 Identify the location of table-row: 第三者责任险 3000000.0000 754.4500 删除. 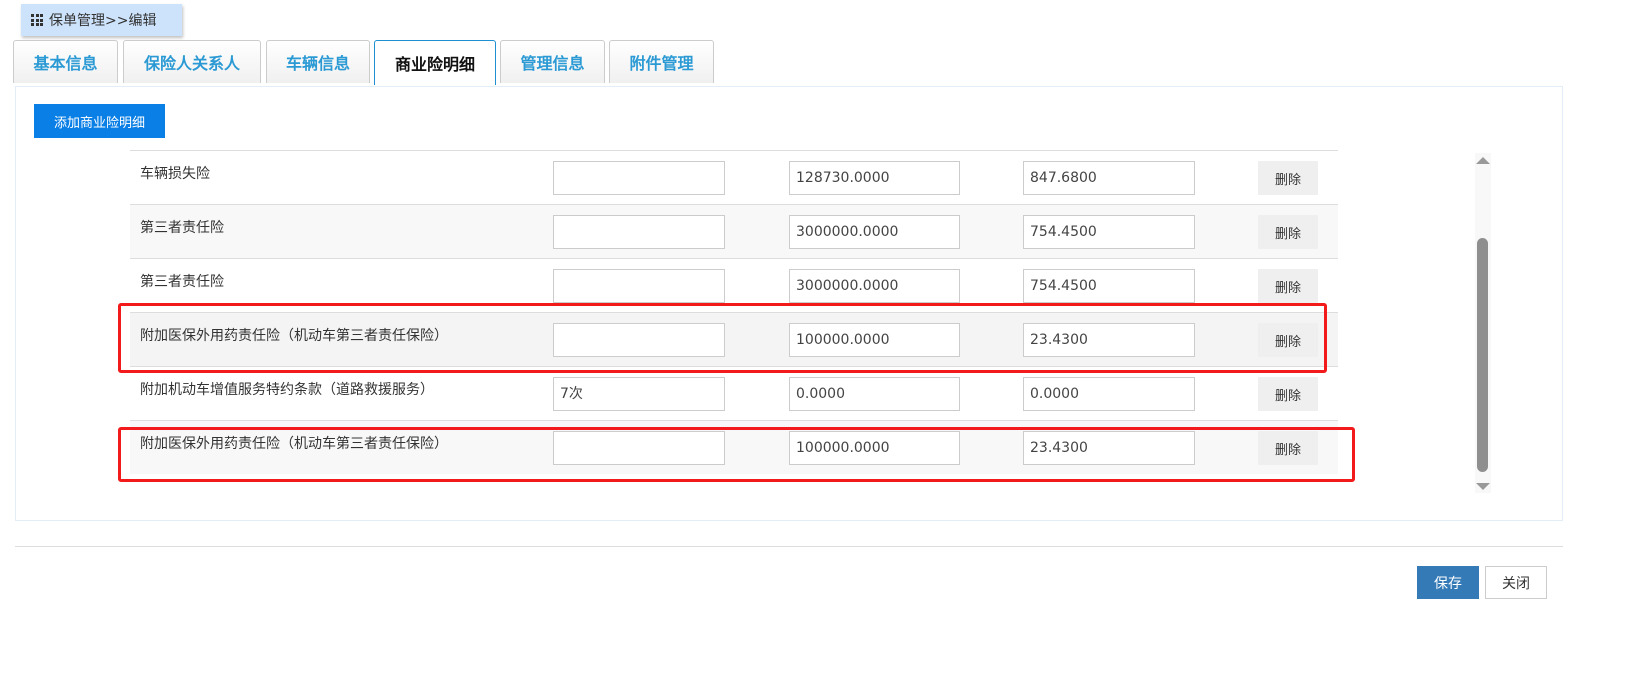
(734, 231).